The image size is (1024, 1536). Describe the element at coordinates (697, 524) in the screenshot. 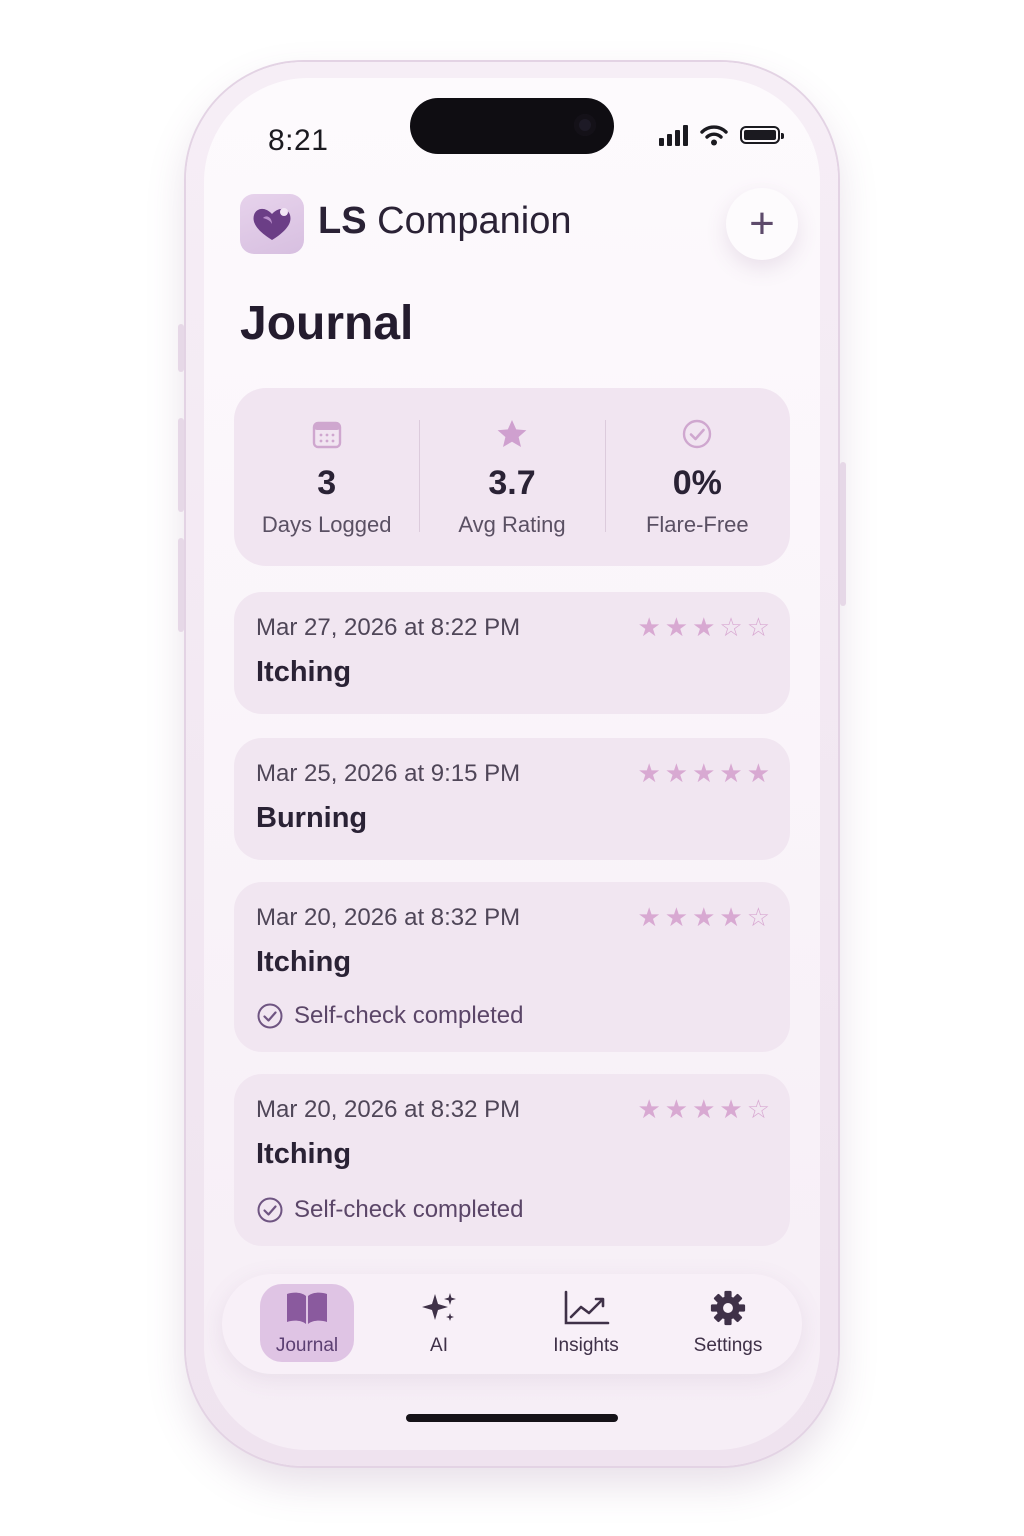

I see `stat-label: Flare-Free` at that location.